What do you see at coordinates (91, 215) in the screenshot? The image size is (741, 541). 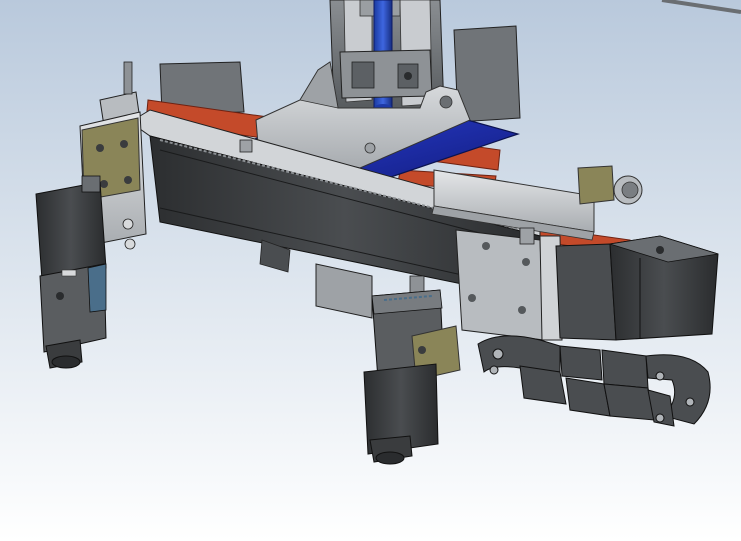 I see `left-gripper` at bounding box center [91, 215].